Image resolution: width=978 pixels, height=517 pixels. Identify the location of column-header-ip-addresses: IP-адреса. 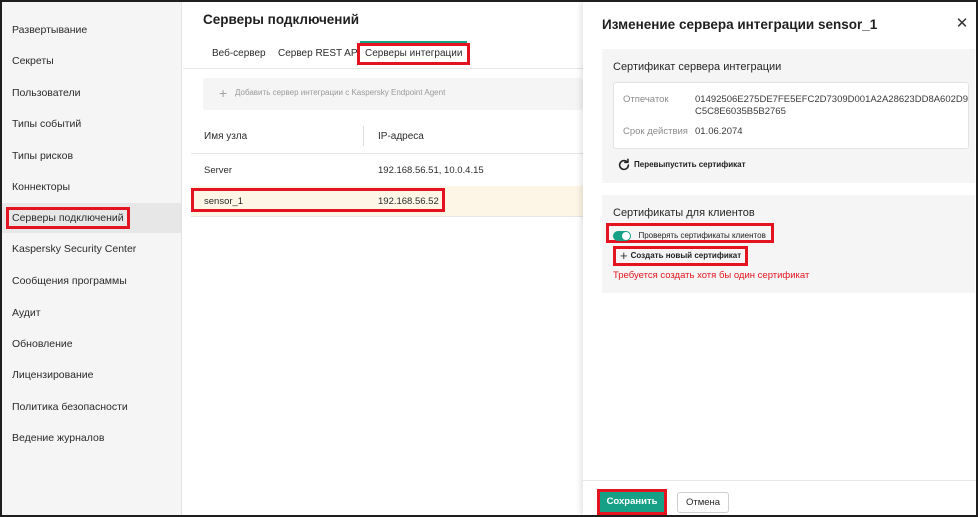
(401, 136).